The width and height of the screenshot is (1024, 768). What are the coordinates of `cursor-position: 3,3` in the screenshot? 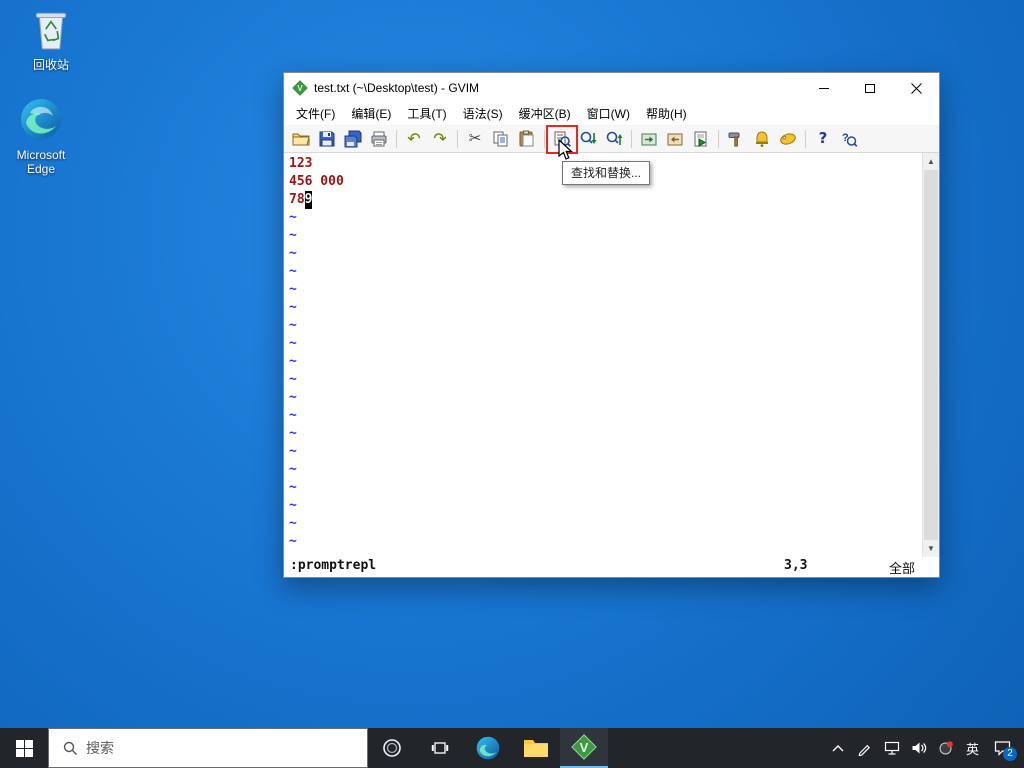 It's located at (796, 565).